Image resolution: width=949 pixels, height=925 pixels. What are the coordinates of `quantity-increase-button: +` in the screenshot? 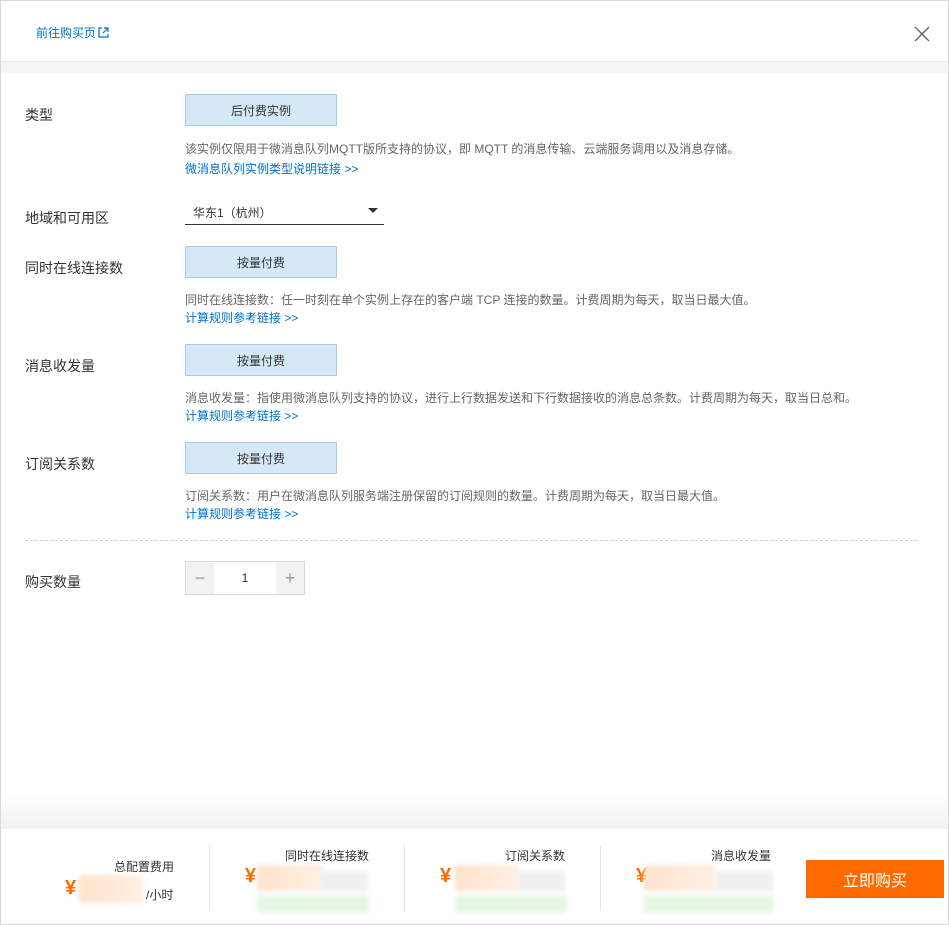 It's located at (290, 578).